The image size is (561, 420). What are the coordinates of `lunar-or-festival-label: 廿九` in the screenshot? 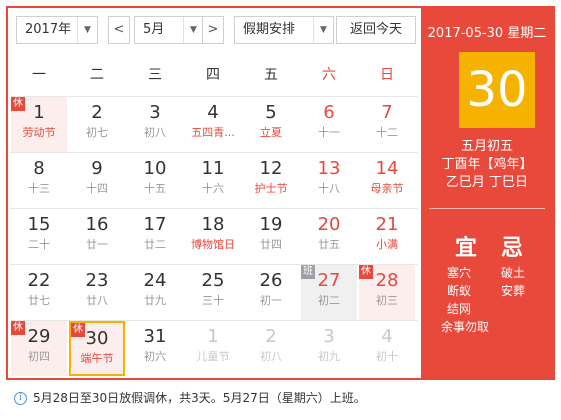 It's located at (155, 300).